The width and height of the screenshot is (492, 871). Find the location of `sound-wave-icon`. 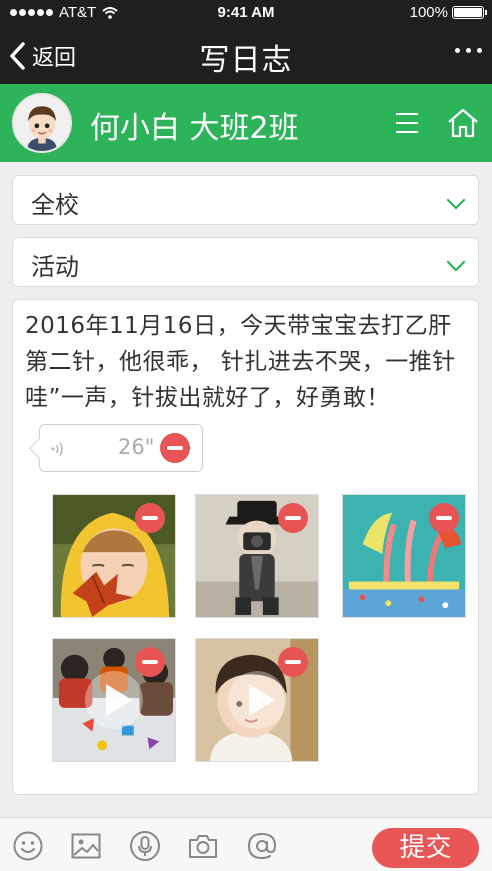

sound-wave-icon is located at coordinates (57, 449).